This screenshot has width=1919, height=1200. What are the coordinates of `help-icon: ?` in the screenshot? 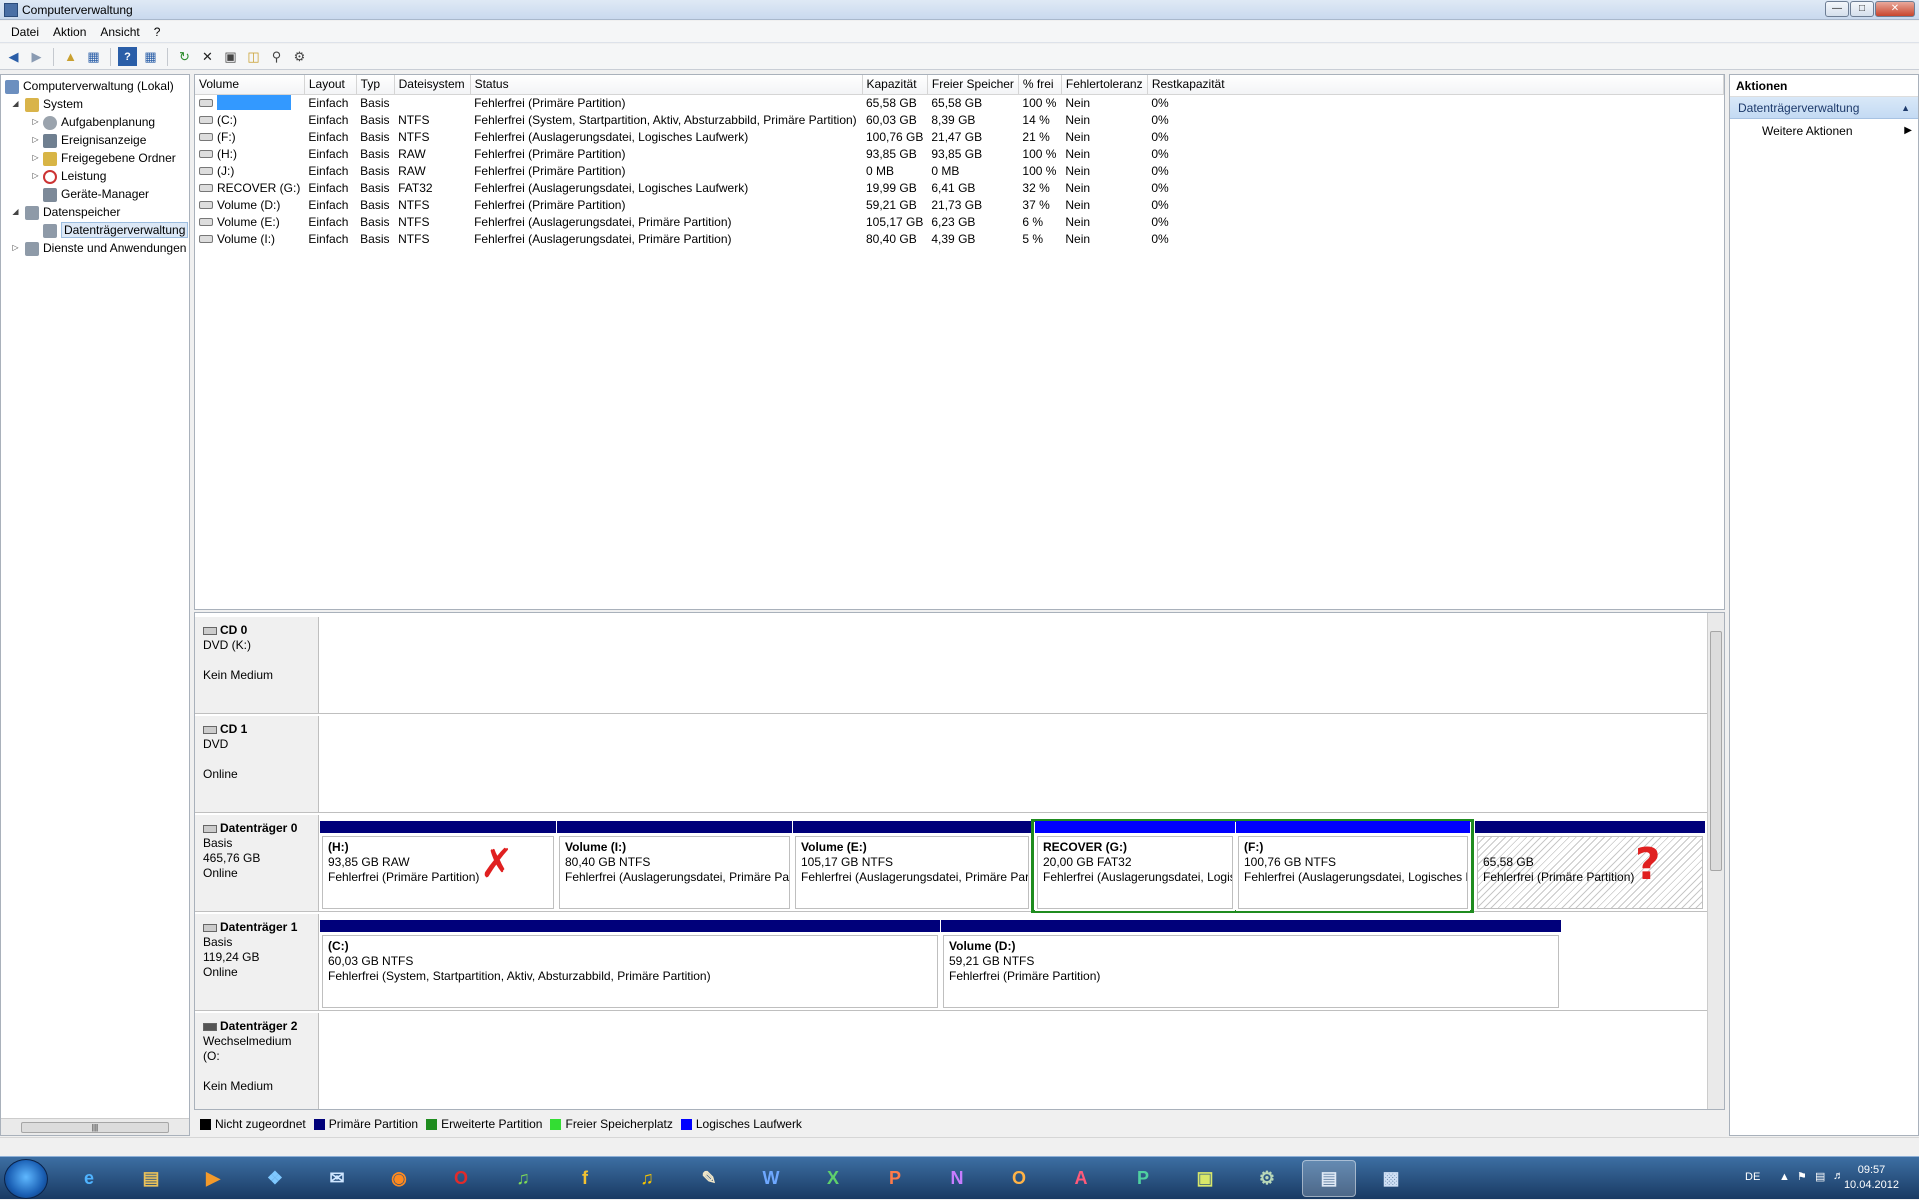 It's located at (127, 56).